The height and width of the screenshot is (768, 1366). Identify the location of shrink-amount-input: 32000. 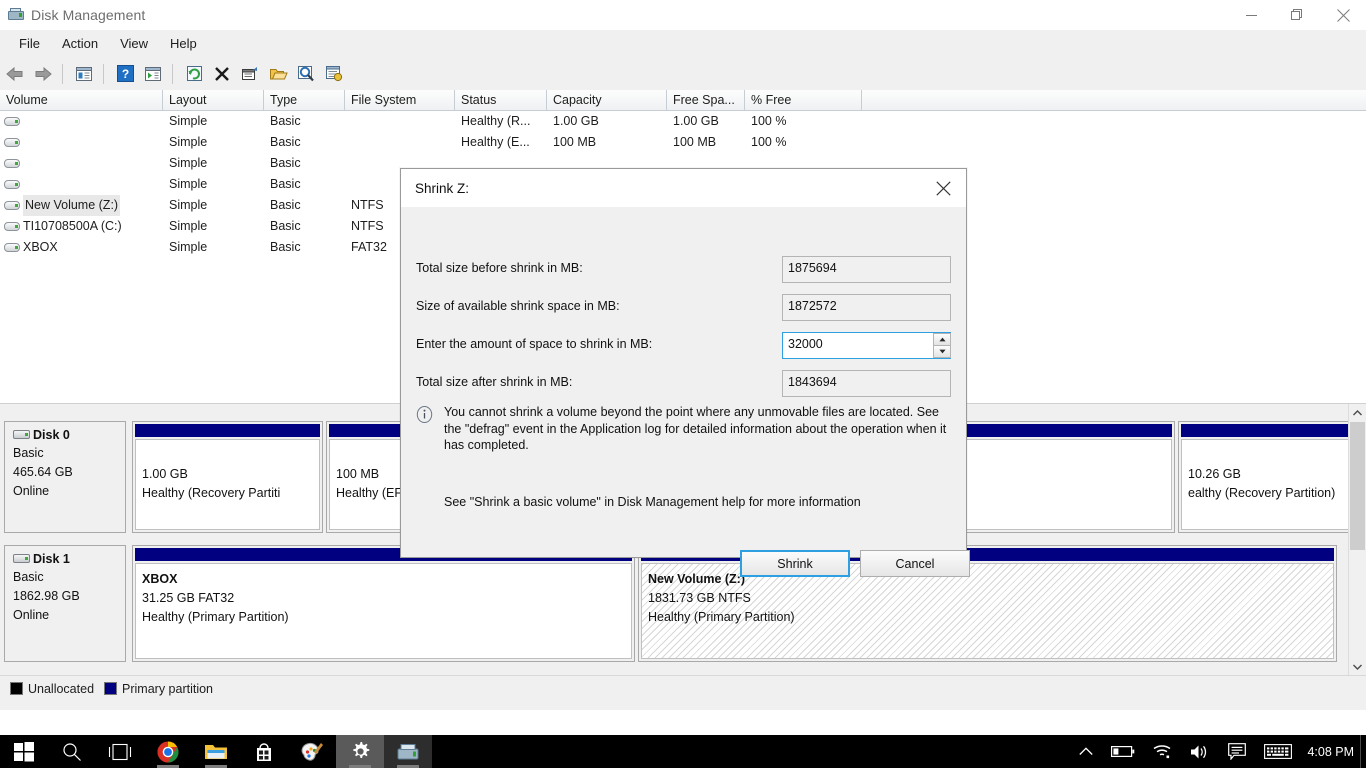
(866, 345).